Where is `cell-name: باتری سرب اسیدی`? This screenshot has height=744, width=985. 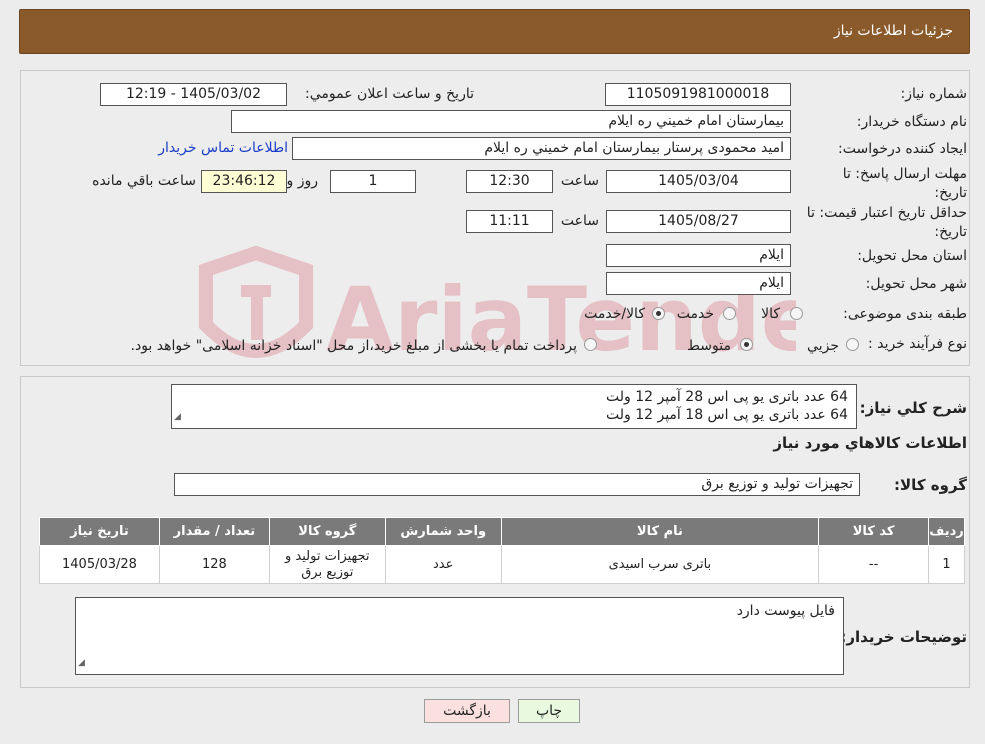 cell-name: باتری سرب اسیدی is located at coordinates (660, 564).